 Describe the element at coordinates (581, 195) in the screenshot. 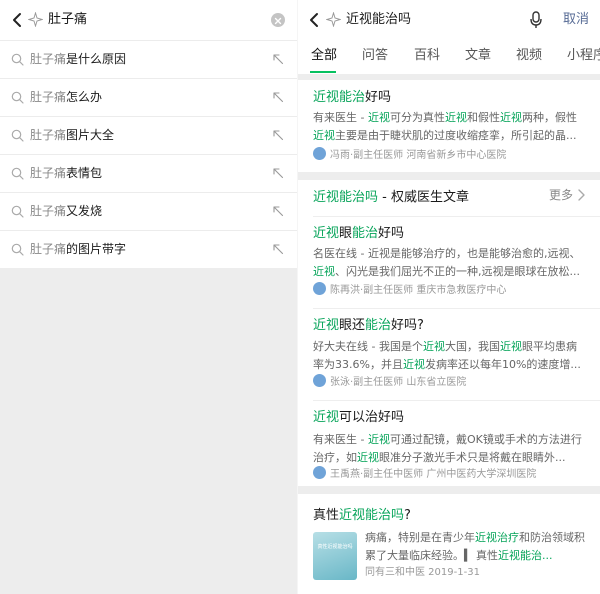

I see `chevron-right-icon` at that location.